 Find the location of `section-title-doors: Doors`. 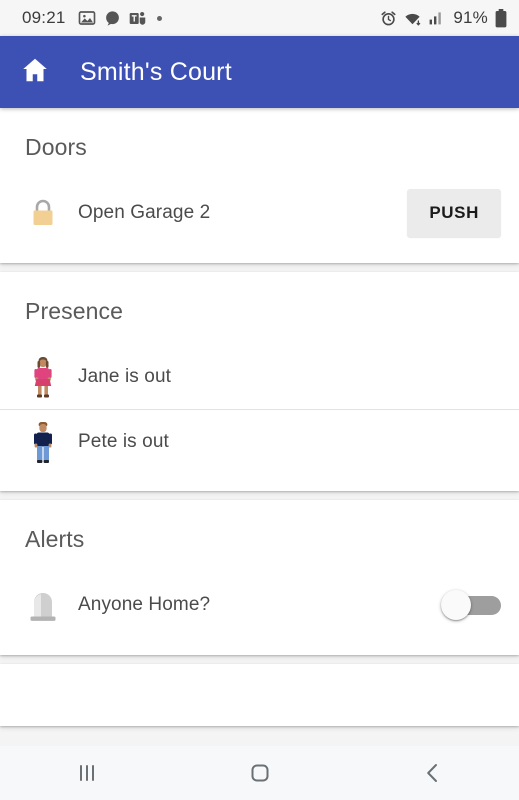

section-title-doors: Doors is located at coordinates (56, 147).